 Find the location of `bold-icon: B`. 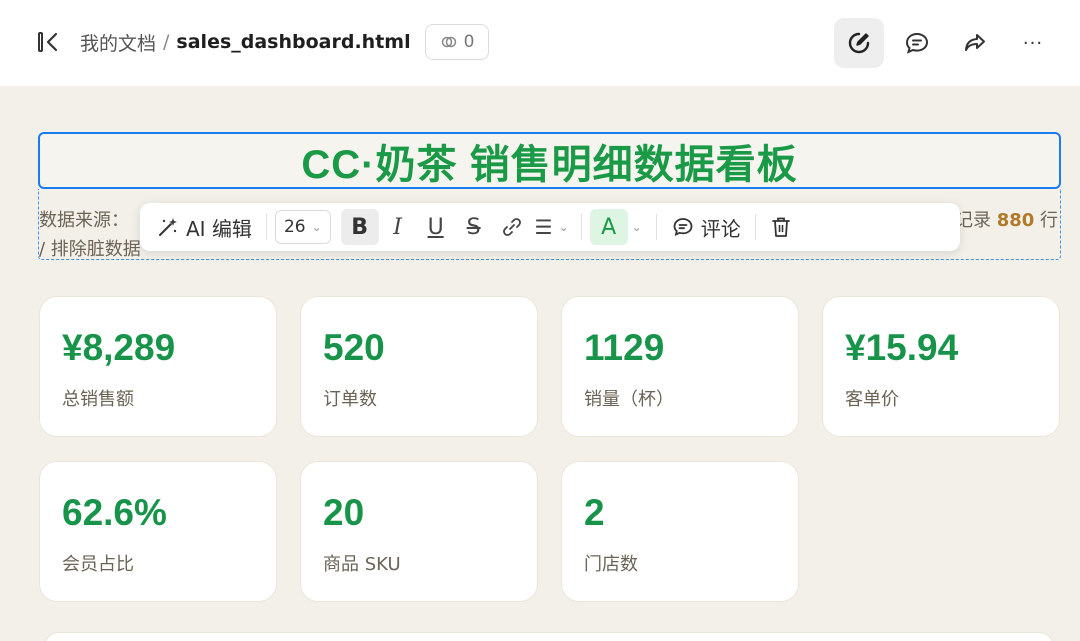

bold-icon: B is located at coordinates (360, 227).